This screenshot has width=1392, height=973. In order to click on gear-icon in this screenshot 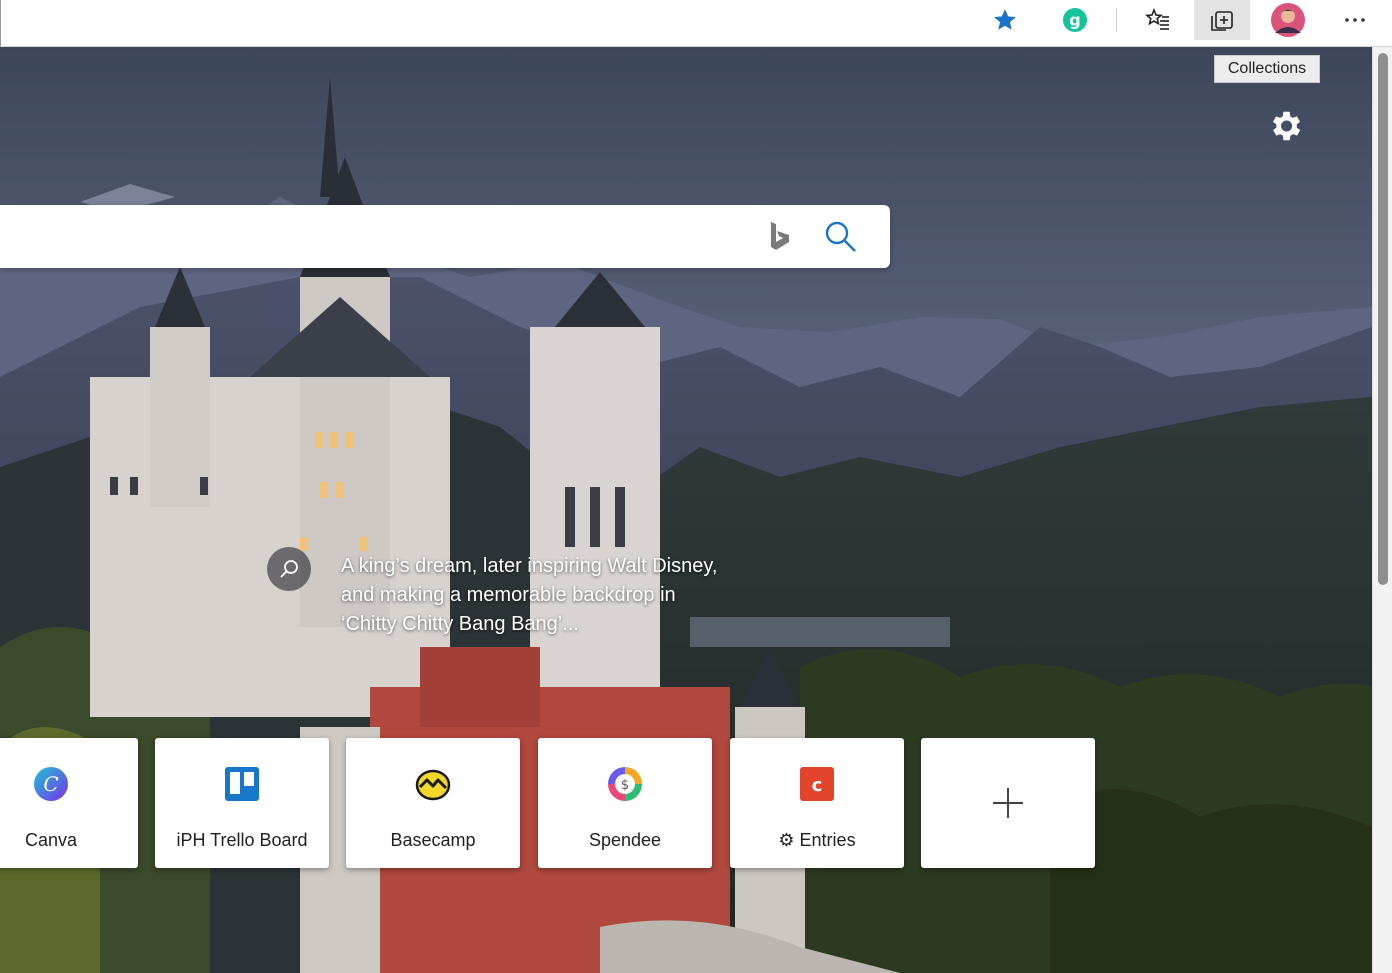, I will do `click(1285, 126)`.